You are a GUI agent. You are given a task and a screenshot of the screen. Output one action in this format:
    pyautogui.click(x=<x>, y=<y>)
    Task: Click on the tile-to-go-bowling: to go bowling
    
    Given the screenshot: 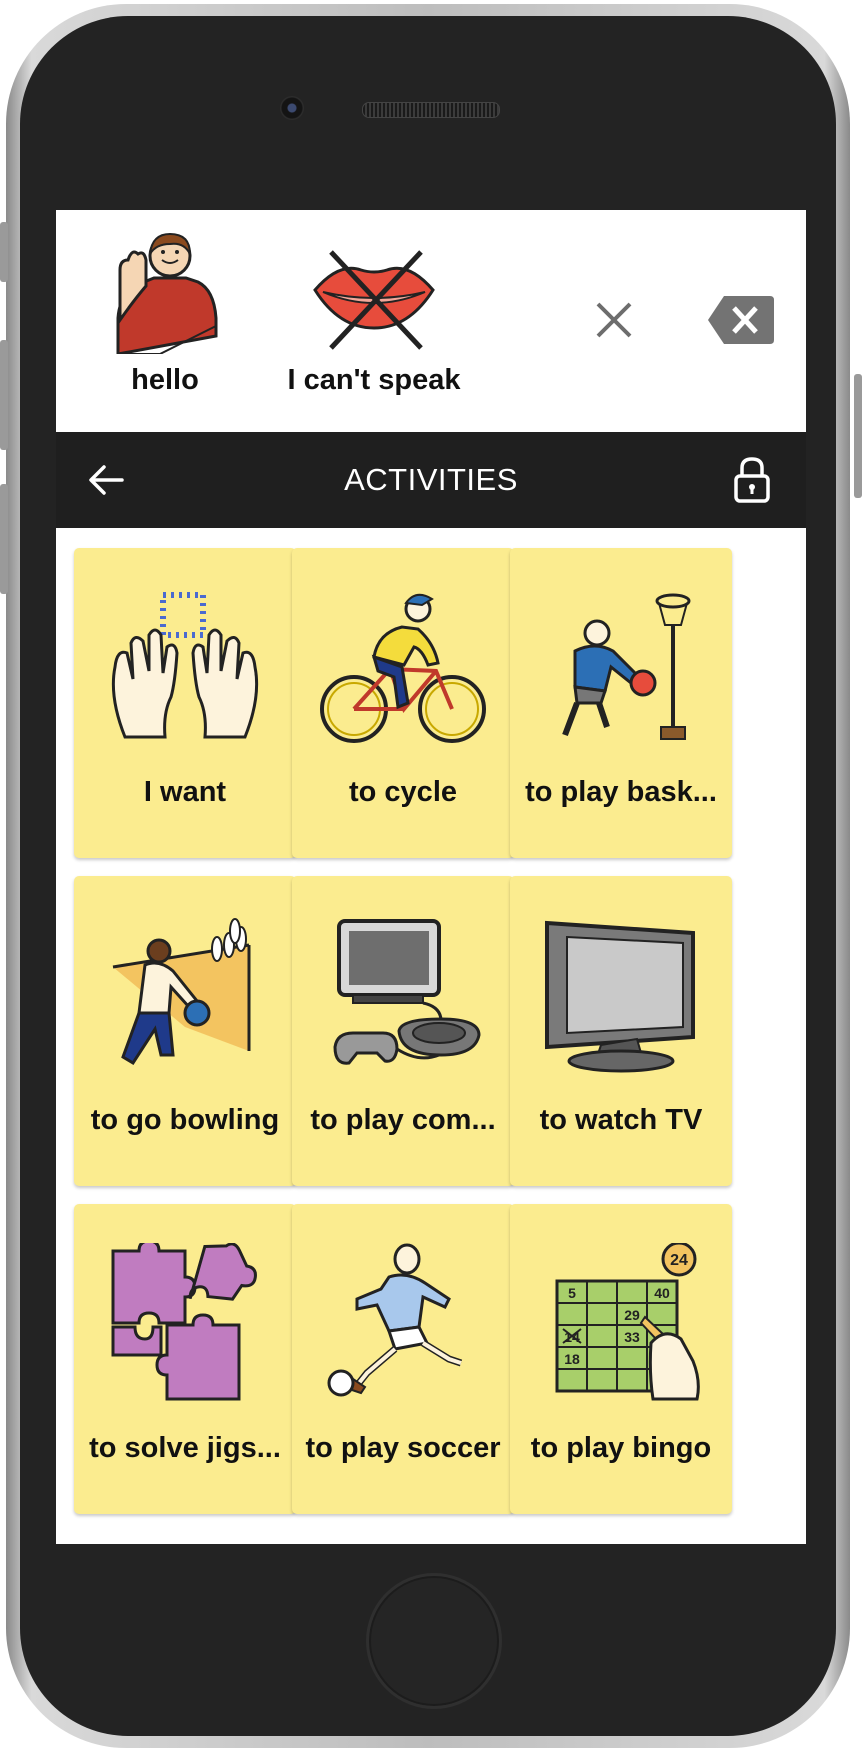 What is the action you would take?
    pyautogui.click(x=185, y=1031)
    